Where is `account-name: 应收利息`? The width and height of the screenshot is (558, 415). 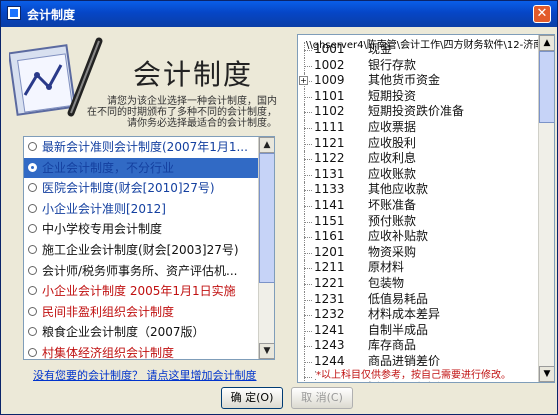
account-name: 应收利息 is located at coordinates (392, 158).